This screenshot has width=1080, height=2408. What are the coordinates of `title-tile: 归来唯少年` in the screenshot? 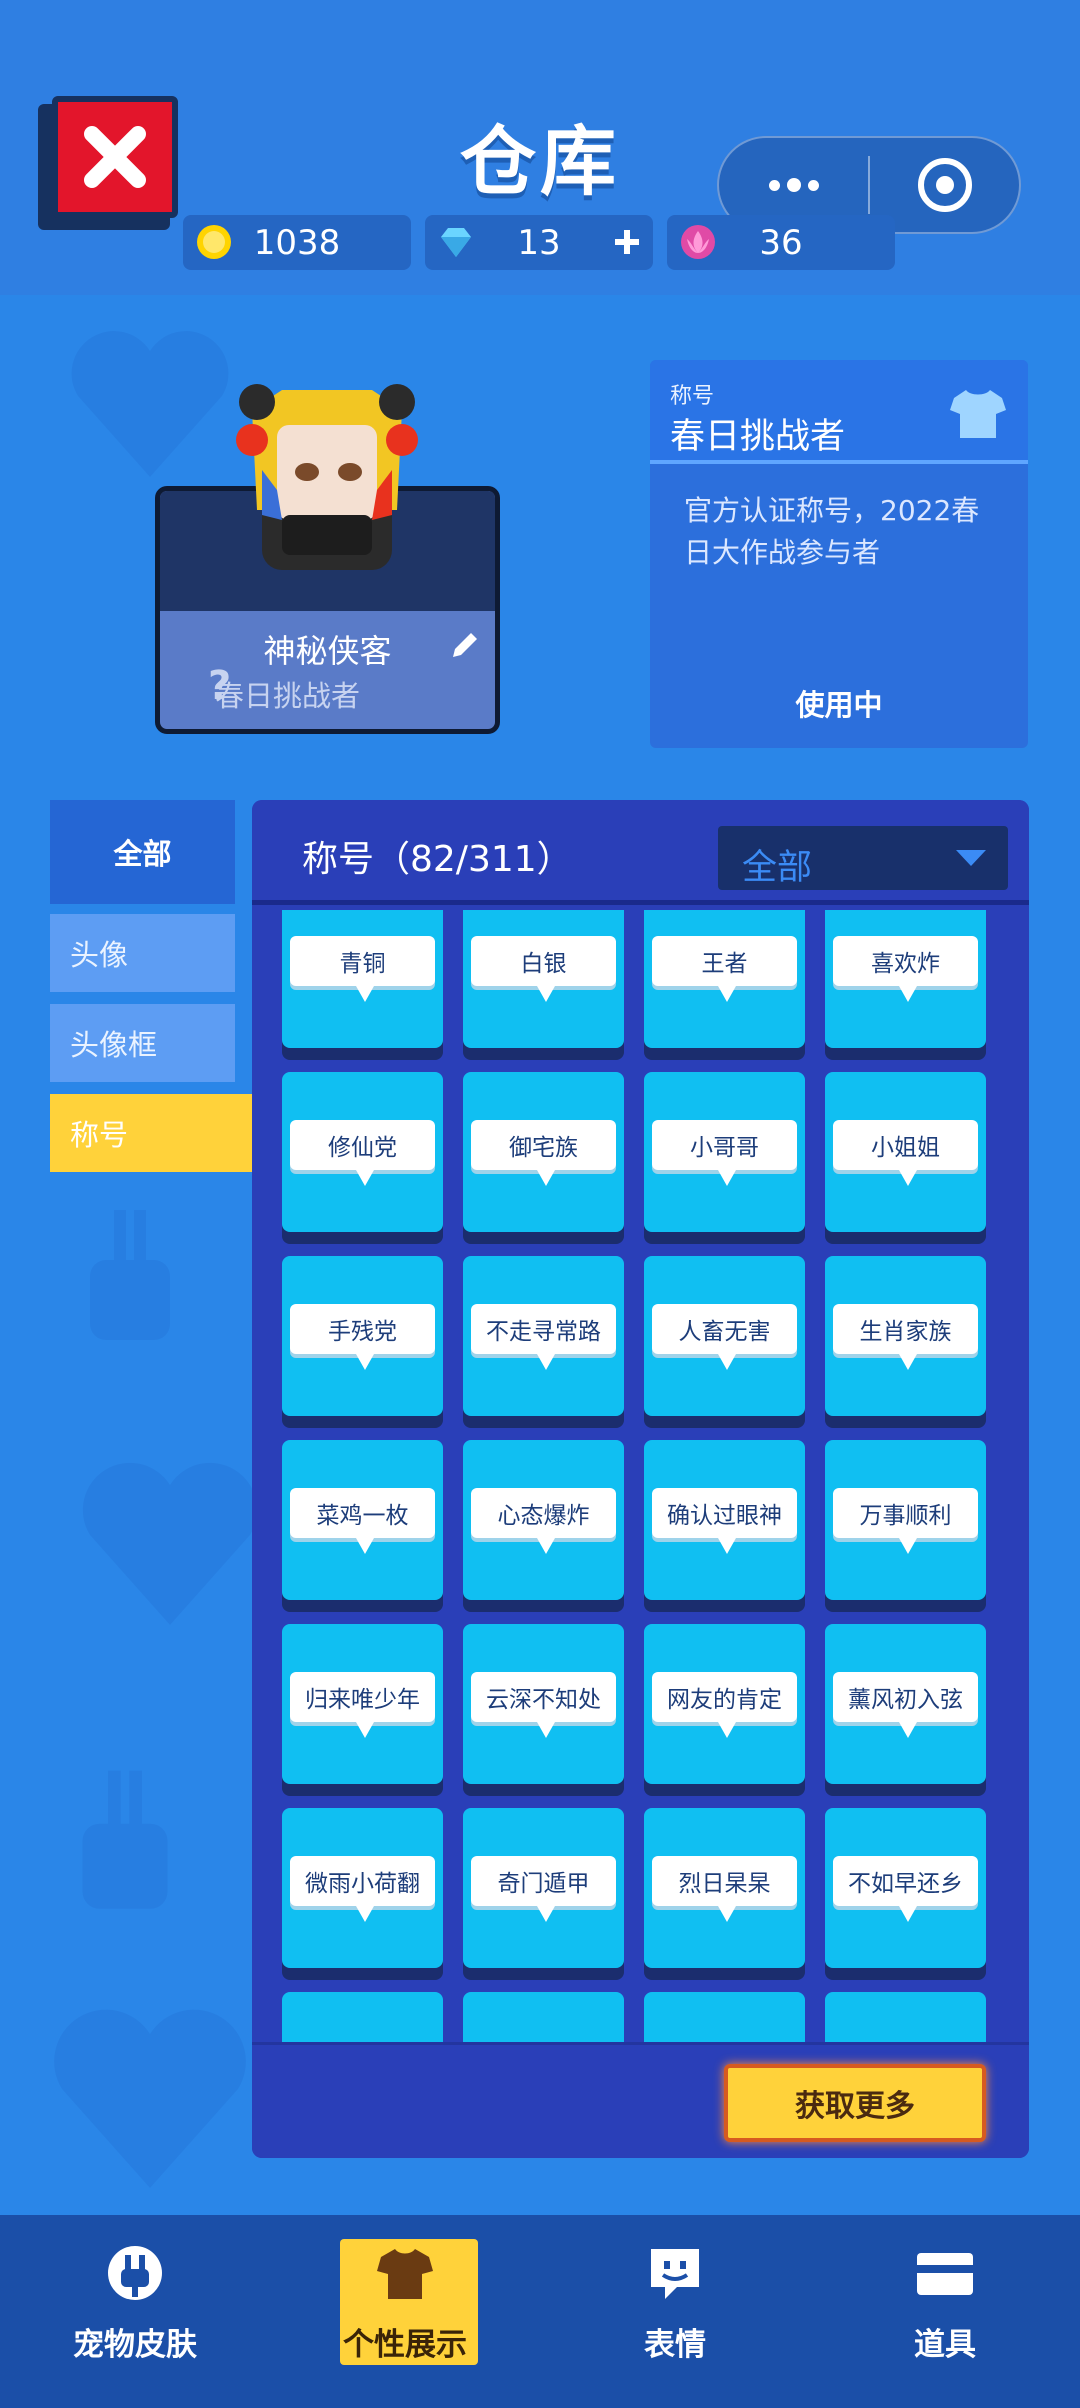 It's located at (362, 1710).